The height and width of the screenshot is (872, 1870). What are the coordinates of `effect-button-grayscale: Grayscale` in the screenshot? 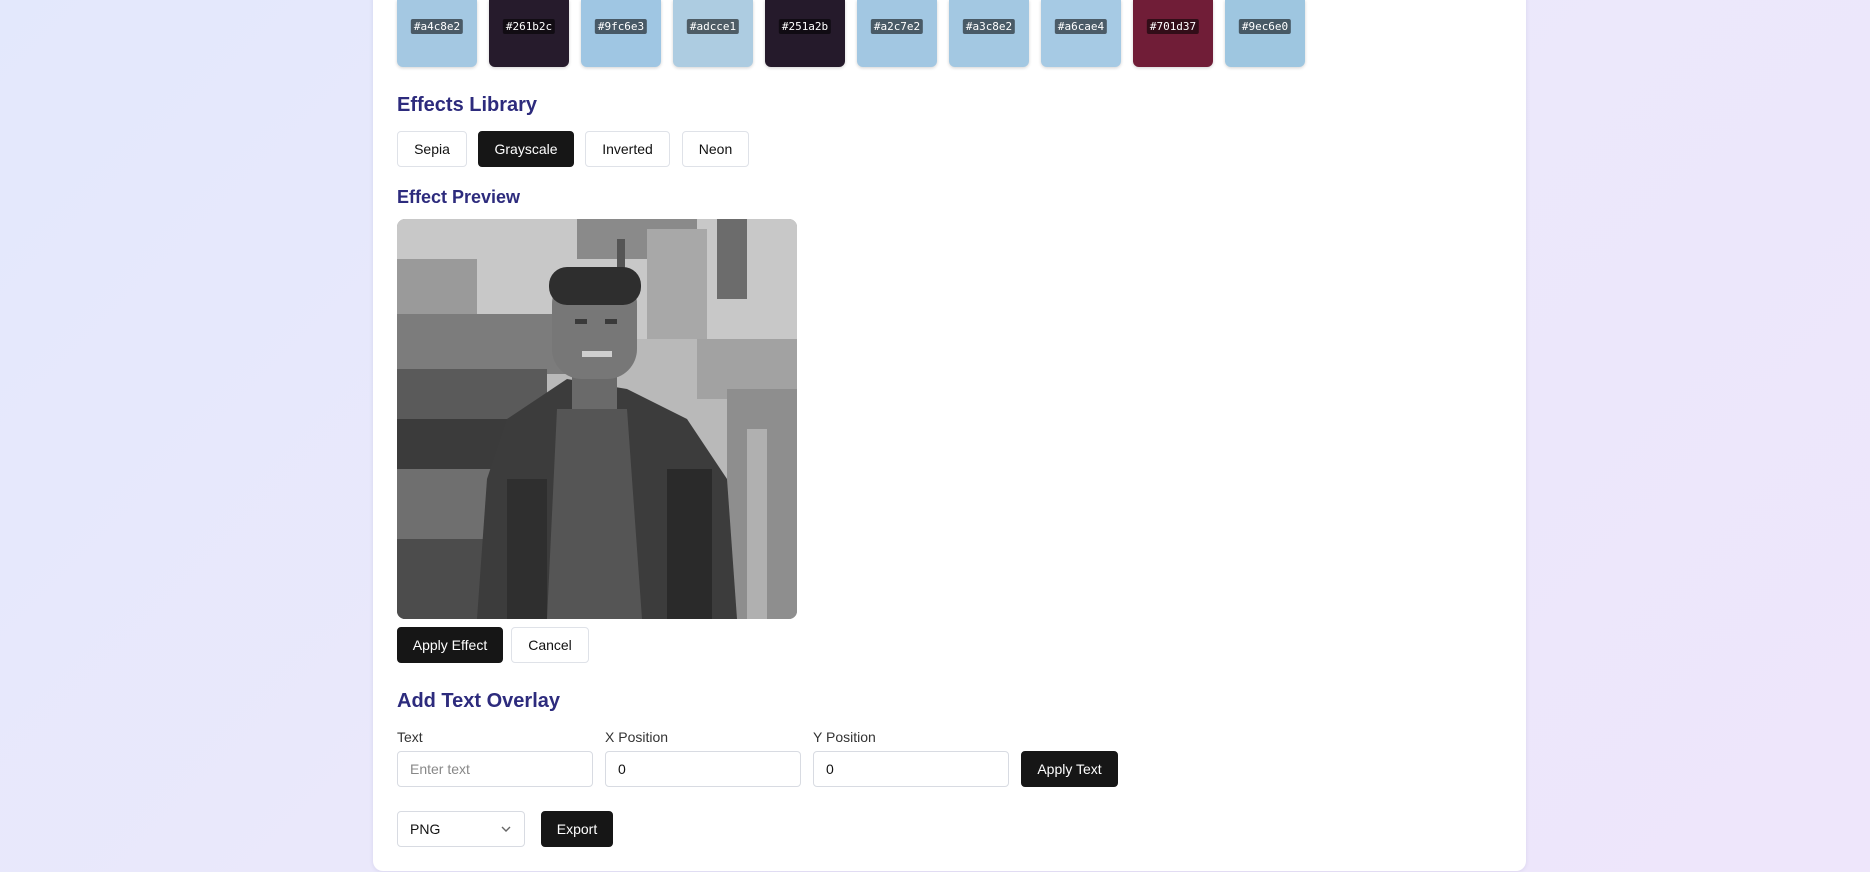 It's located at (526, 149).